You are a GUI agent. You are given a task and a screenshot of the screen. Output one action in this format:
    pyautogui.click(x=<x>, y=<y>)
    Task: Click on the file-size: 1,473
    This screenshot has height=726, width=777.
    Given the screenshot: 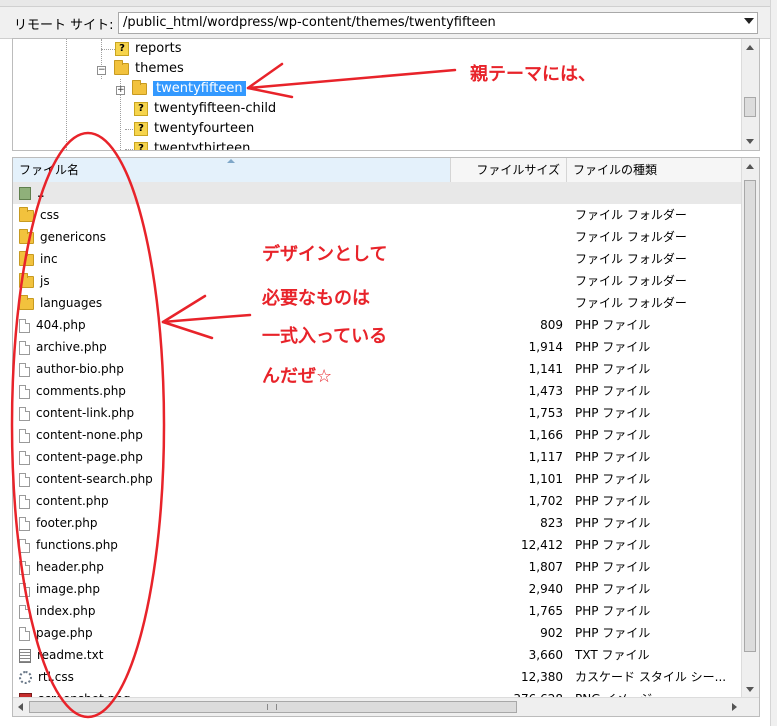 What is the action you would take?
    pyautogui.click(x=545, y=391)
    